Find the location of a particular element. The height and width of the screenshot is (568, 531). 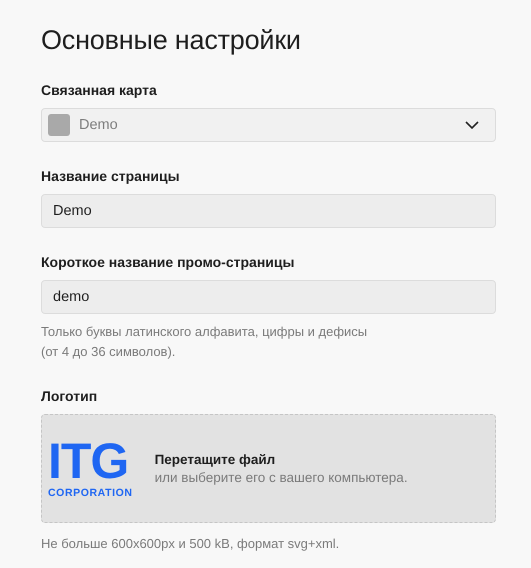

drop-text: или выберите его с вашего компьютера. is located at coordinates (281, 477).